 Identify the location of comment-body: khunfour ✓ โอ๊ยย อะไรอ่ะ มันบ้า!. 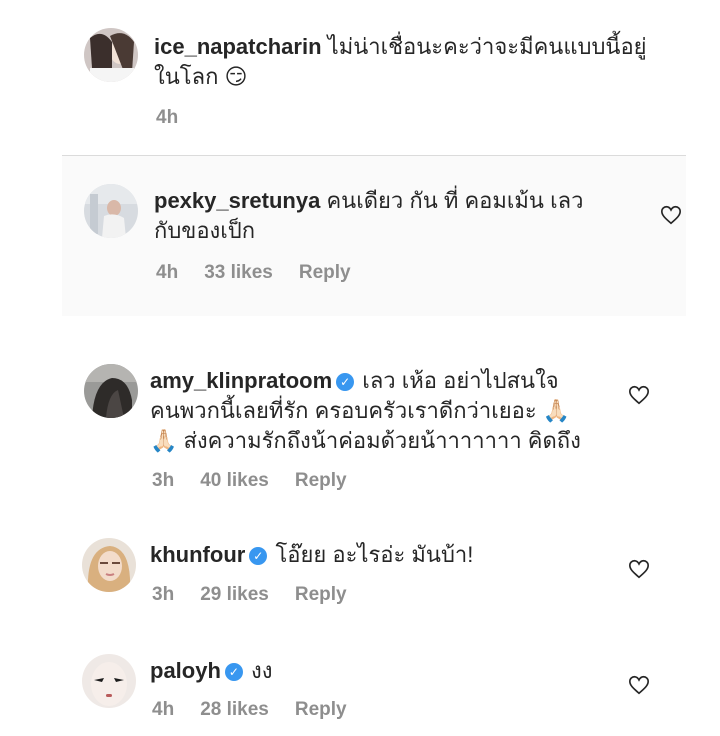
(385, 555).